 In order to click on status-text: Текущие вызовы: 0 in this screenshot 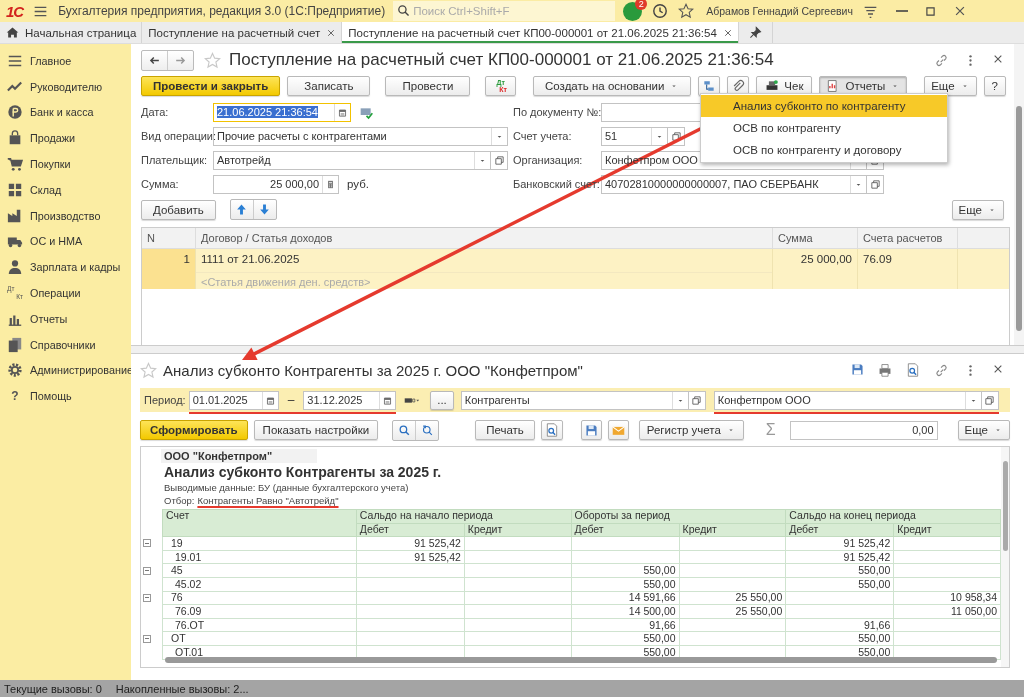, I will do `click(53, 688)`.